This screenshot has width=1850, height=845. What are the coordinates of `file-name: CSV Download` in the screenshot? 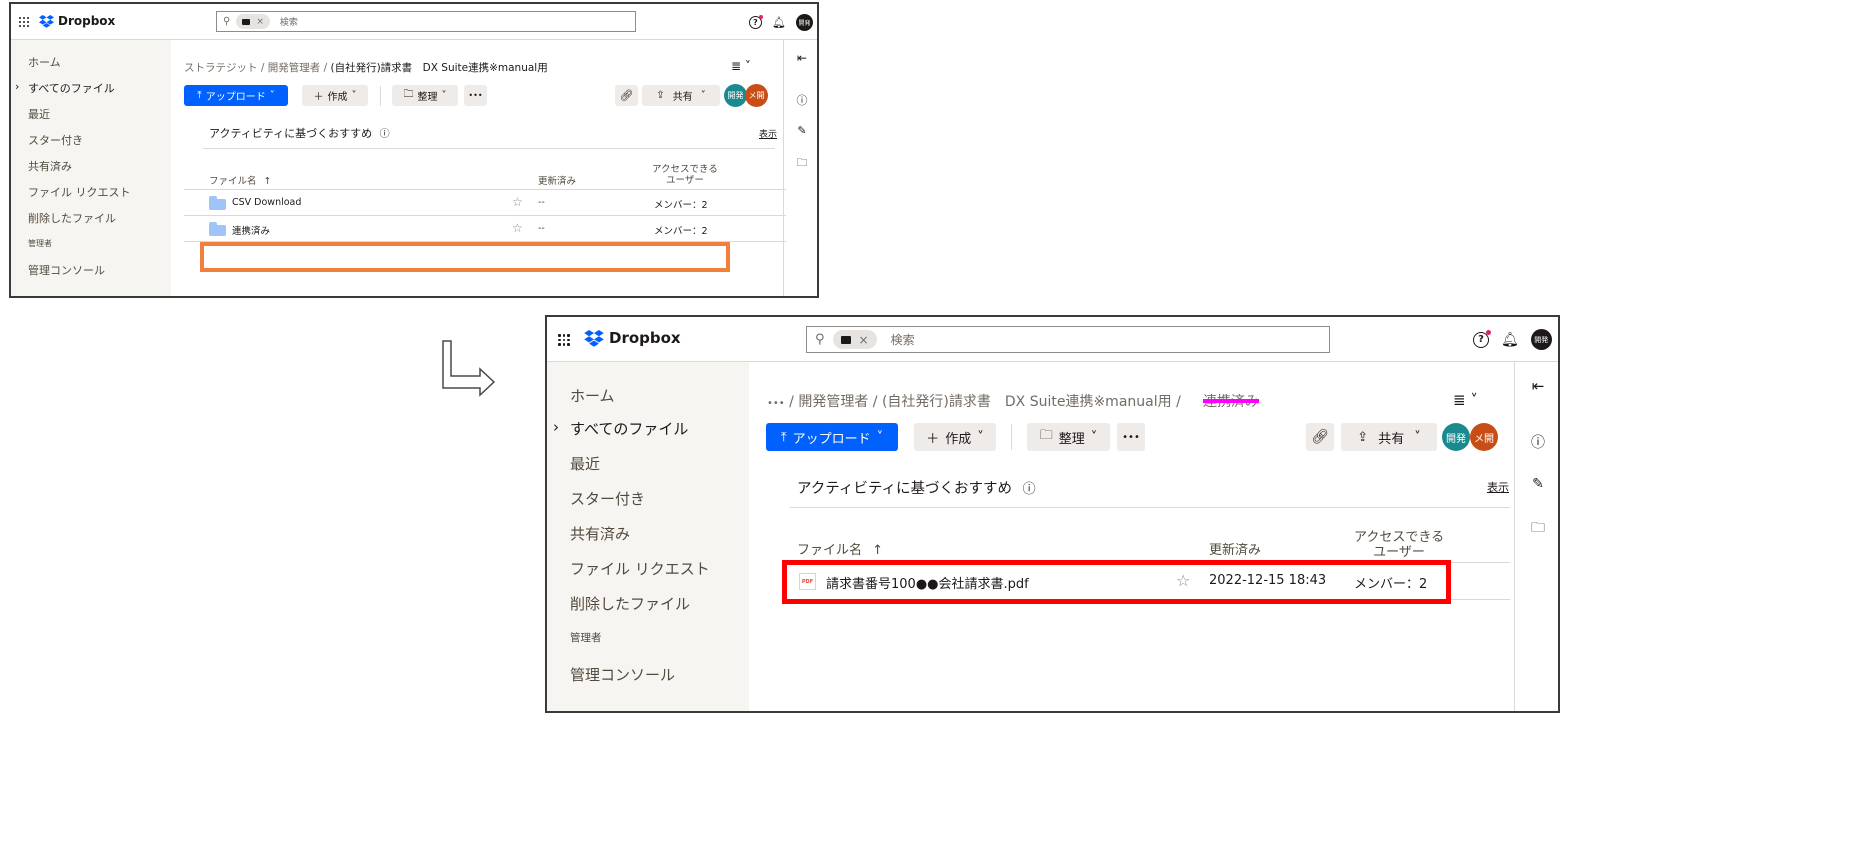 It's located at (266, 202).